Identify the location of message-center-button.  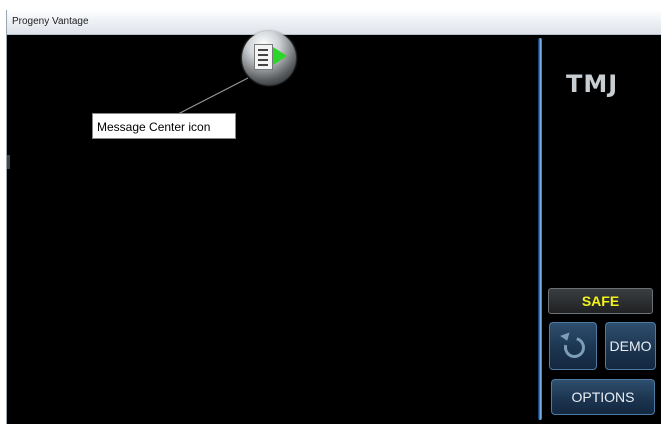
(269, 58).